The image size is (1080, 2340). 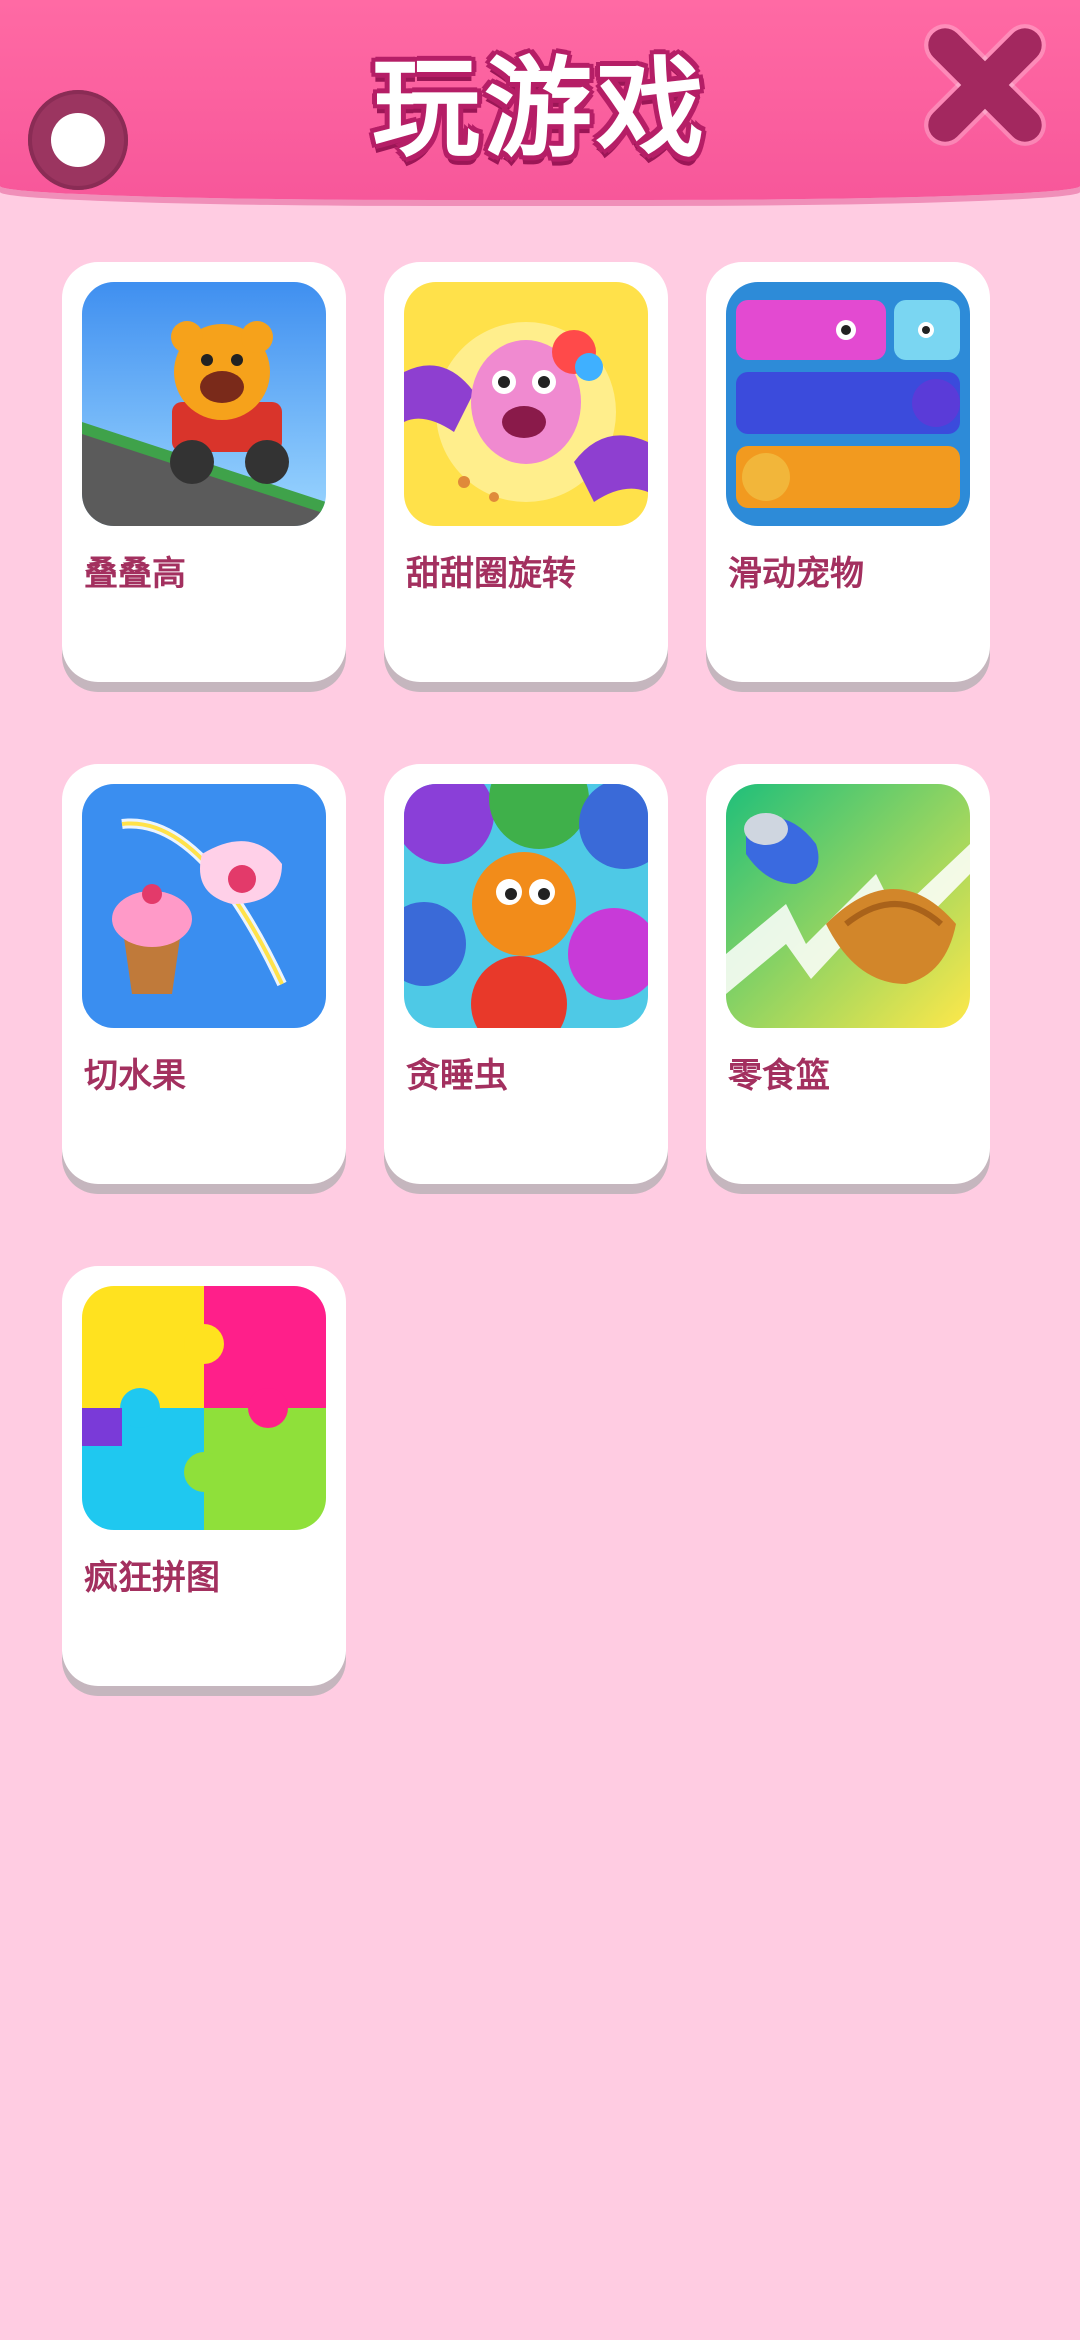 I want to click on pink-unicorn-icon, so click(x=526, y=404).